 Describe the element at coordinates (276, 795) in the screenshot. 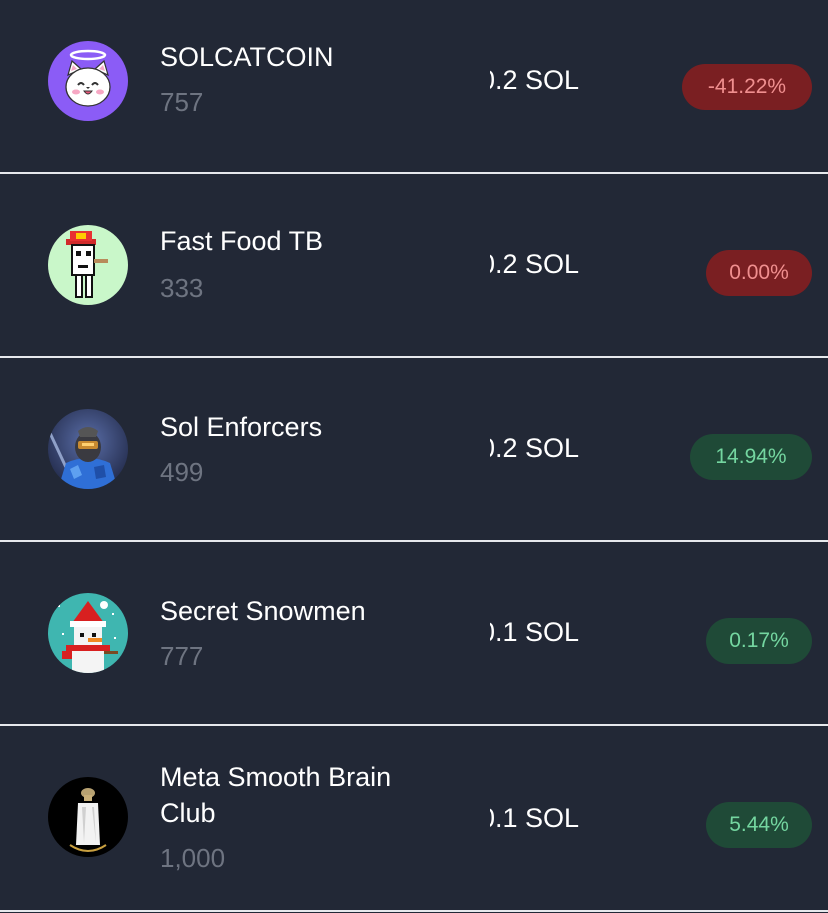

I see `collection-name: Meta Smooth Brain Club` at that location.